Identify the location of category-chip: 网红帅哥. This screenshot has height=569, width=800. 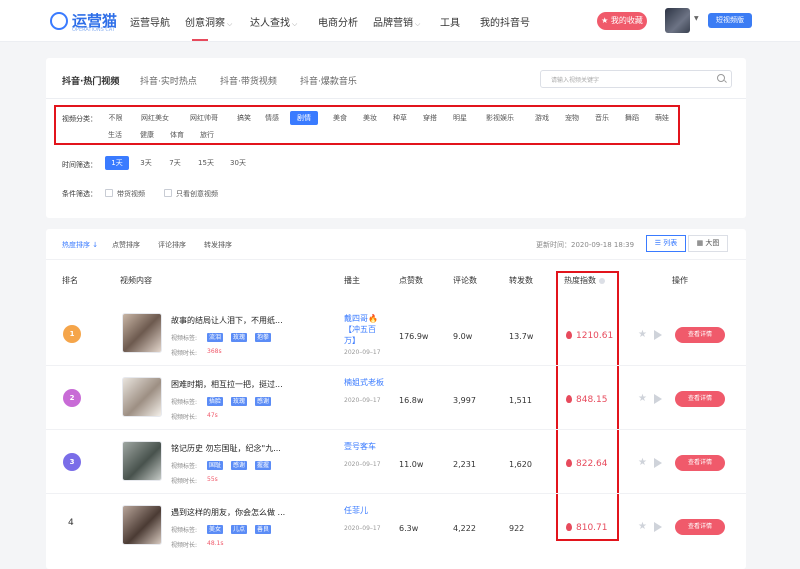
(204, 118).